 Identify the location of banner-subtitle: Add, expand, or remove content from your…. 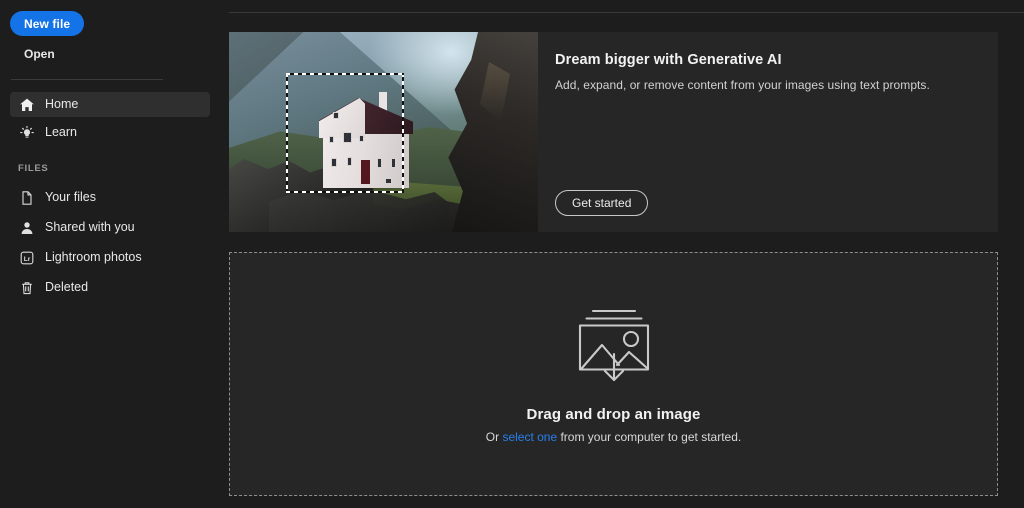
(742, 85).